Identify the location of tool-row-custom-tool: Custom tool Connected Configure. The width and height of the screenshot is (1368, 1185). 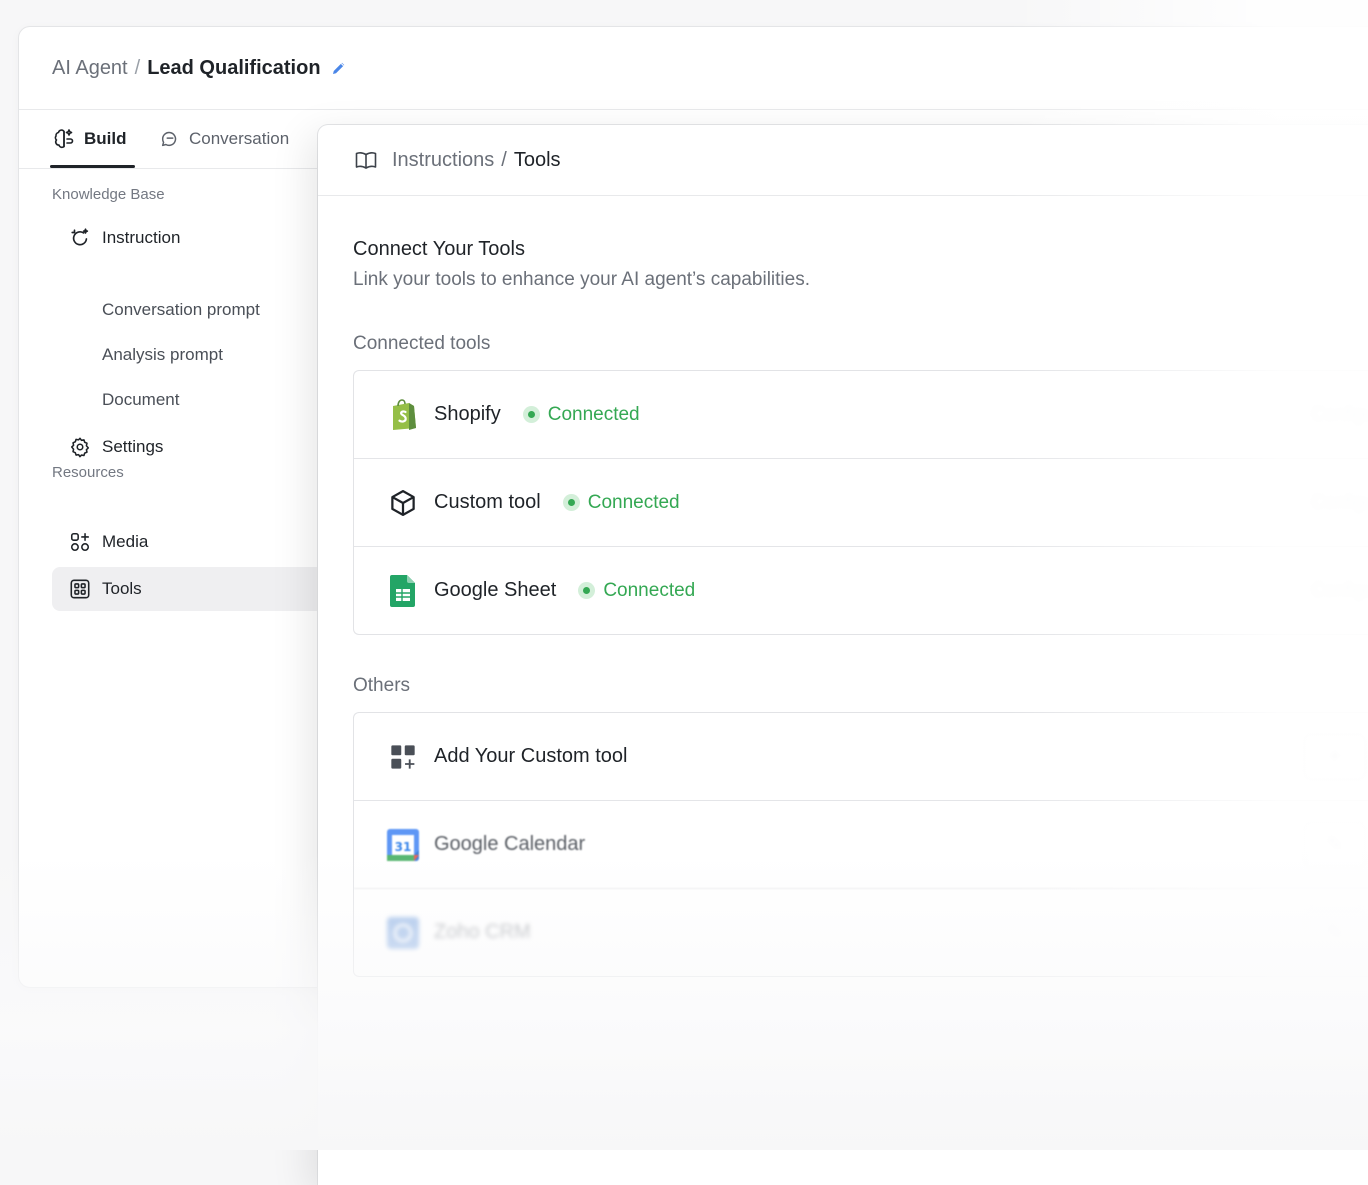
(861, 503).